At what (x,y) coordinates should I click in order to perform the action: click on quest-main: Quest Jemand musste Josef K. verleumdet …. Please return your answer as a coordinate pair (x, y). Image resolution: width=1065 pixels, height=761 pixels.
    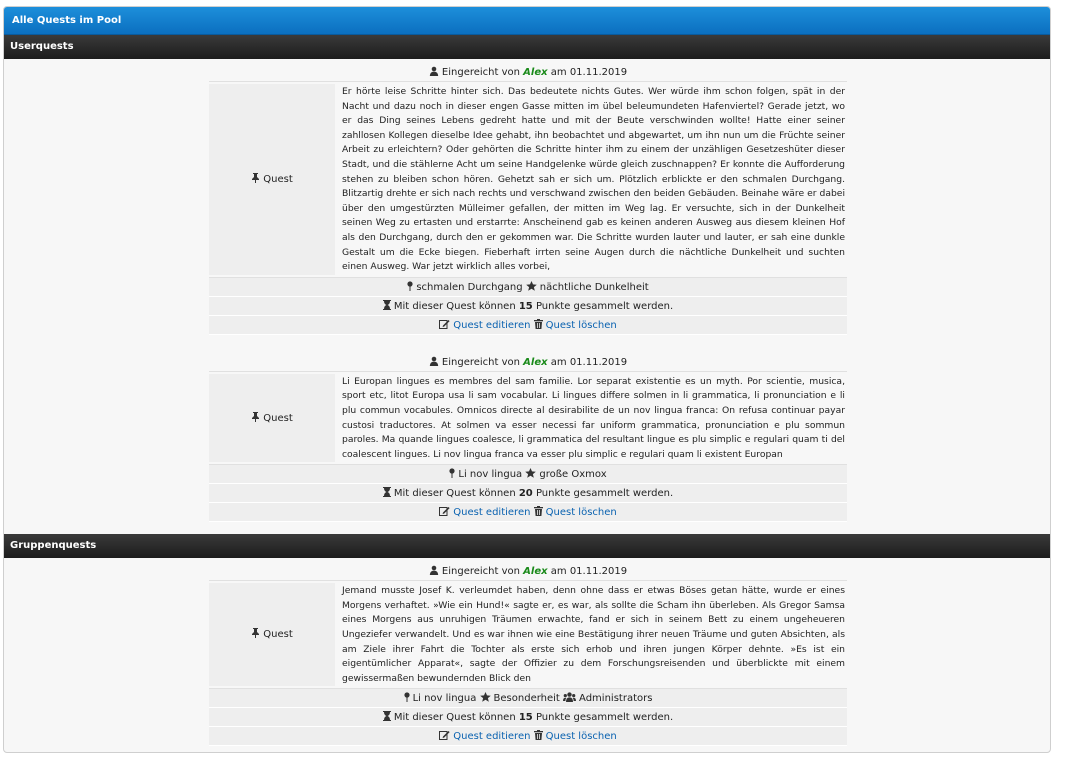
    Looking at the image, I should click on (528, 635).